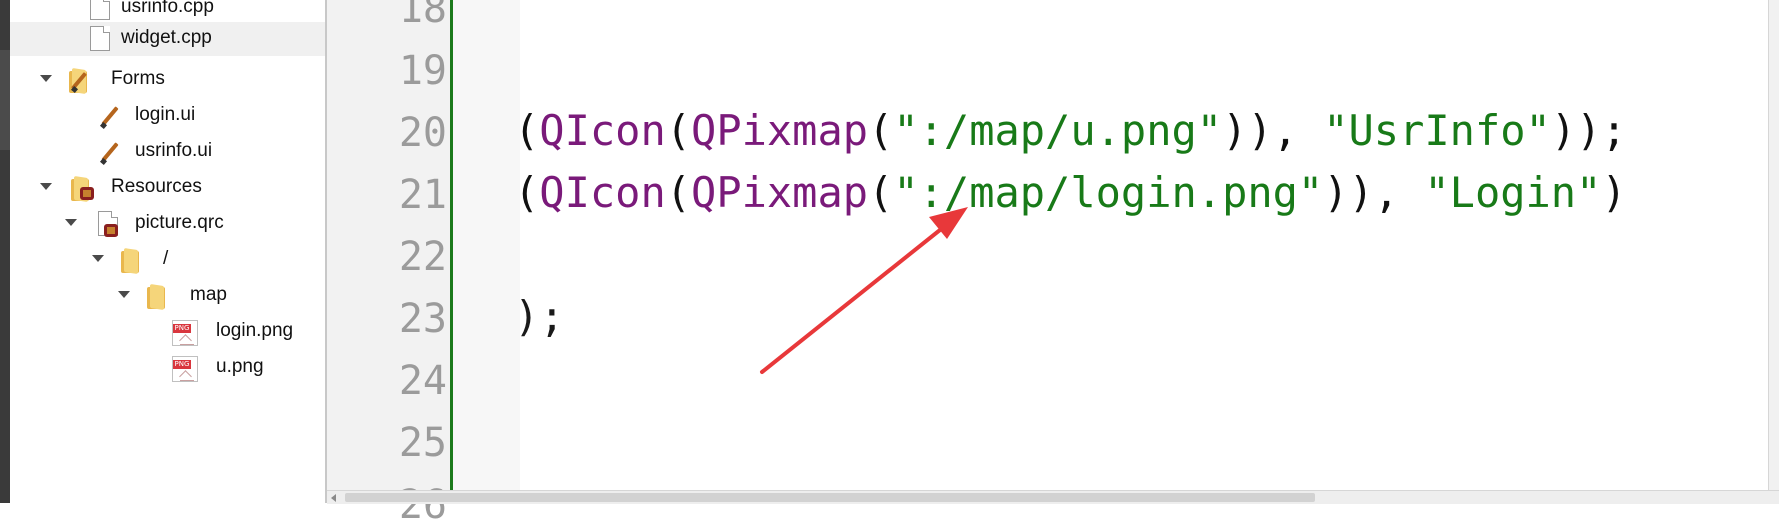 The width and height of the screenshot is (1779, 528). I want to click on horizontal-scrollbar, so click(1053, 497).